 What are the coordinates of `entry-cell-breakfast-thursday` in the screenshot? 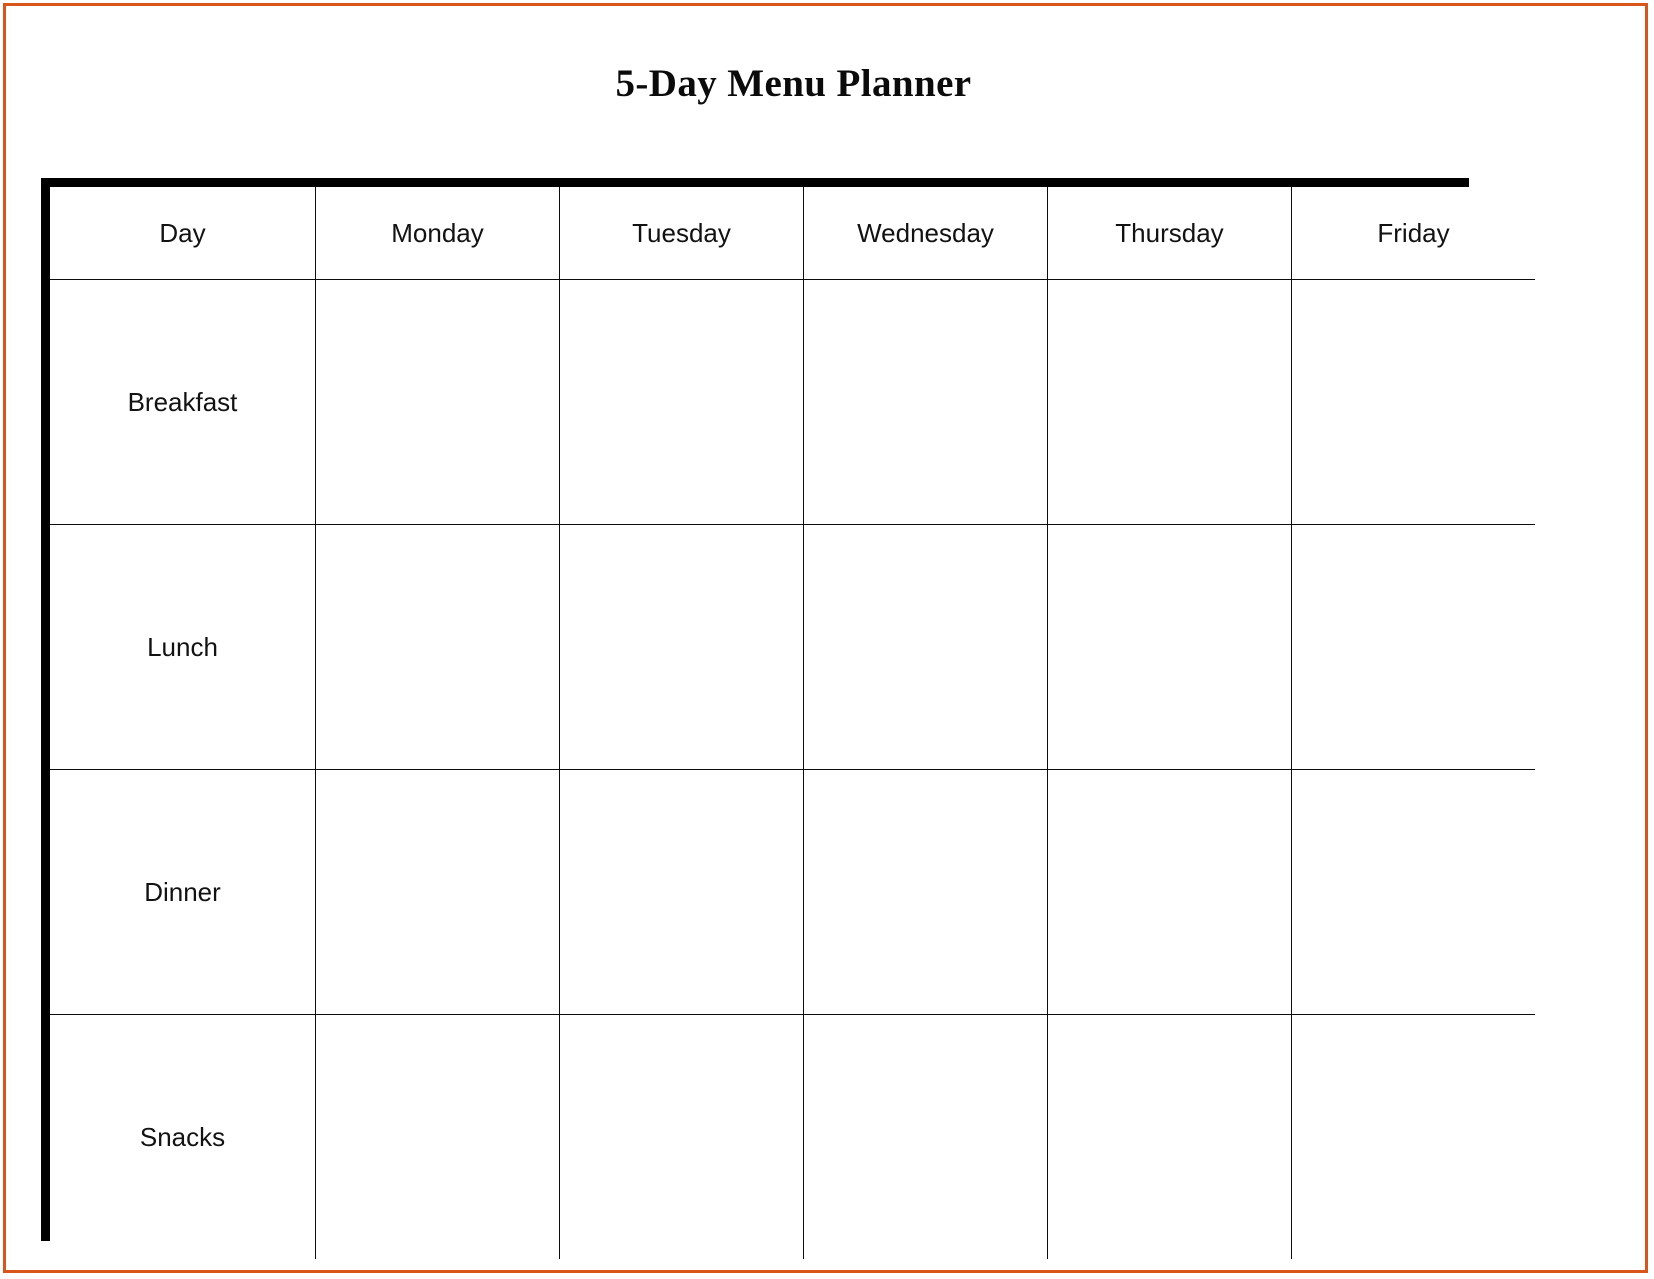 It's located at (1169, 402).